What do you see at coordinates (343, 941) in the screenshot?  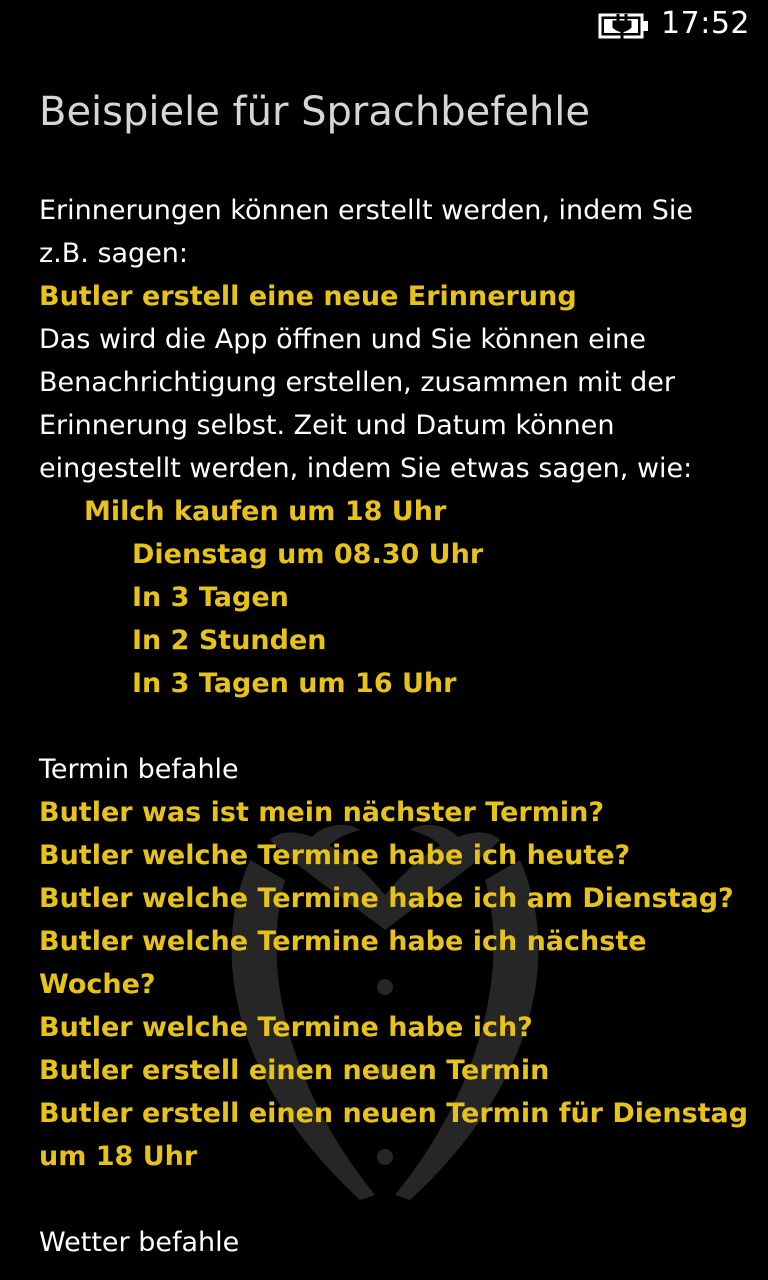 I see `appointment-command: Butler welche Termine habe ich nächste` at bounding box center [343, 941].